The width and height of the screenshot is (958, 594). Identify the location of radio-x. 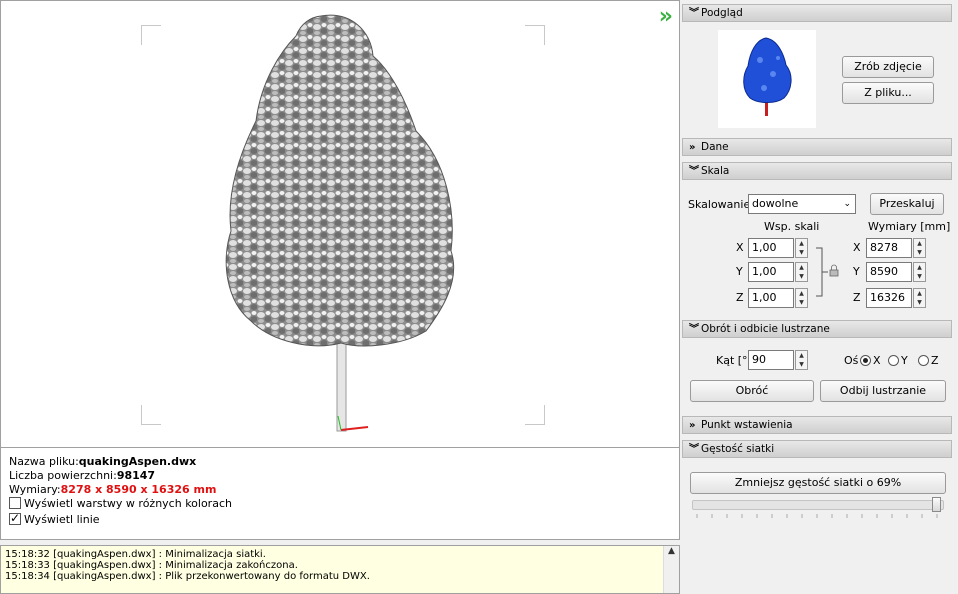
(865, 360).